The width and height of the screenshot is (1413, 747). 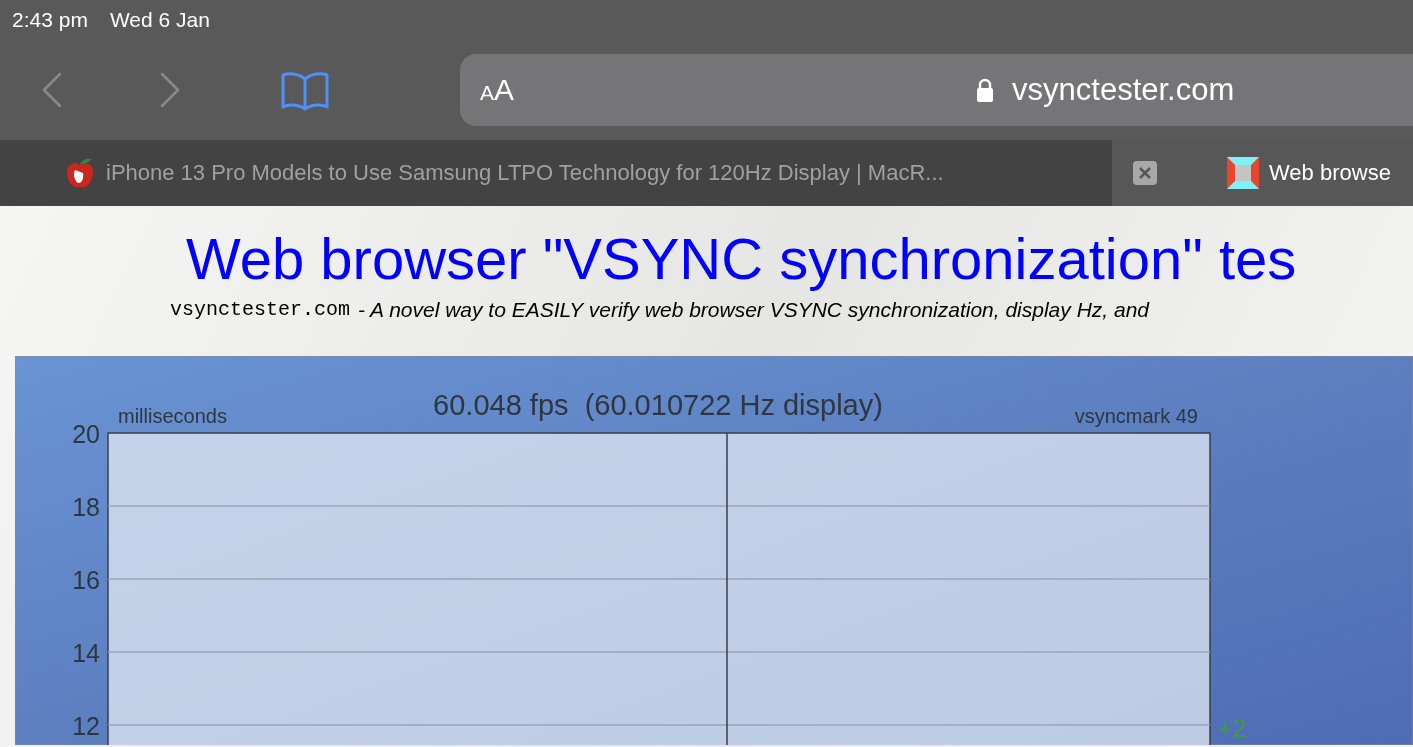 What do you see at coordinates (741, 258) in the screenshot?
I see `page-heading: Web browser "VSYNC synchronization" tes` at bounding box center [741, 258].